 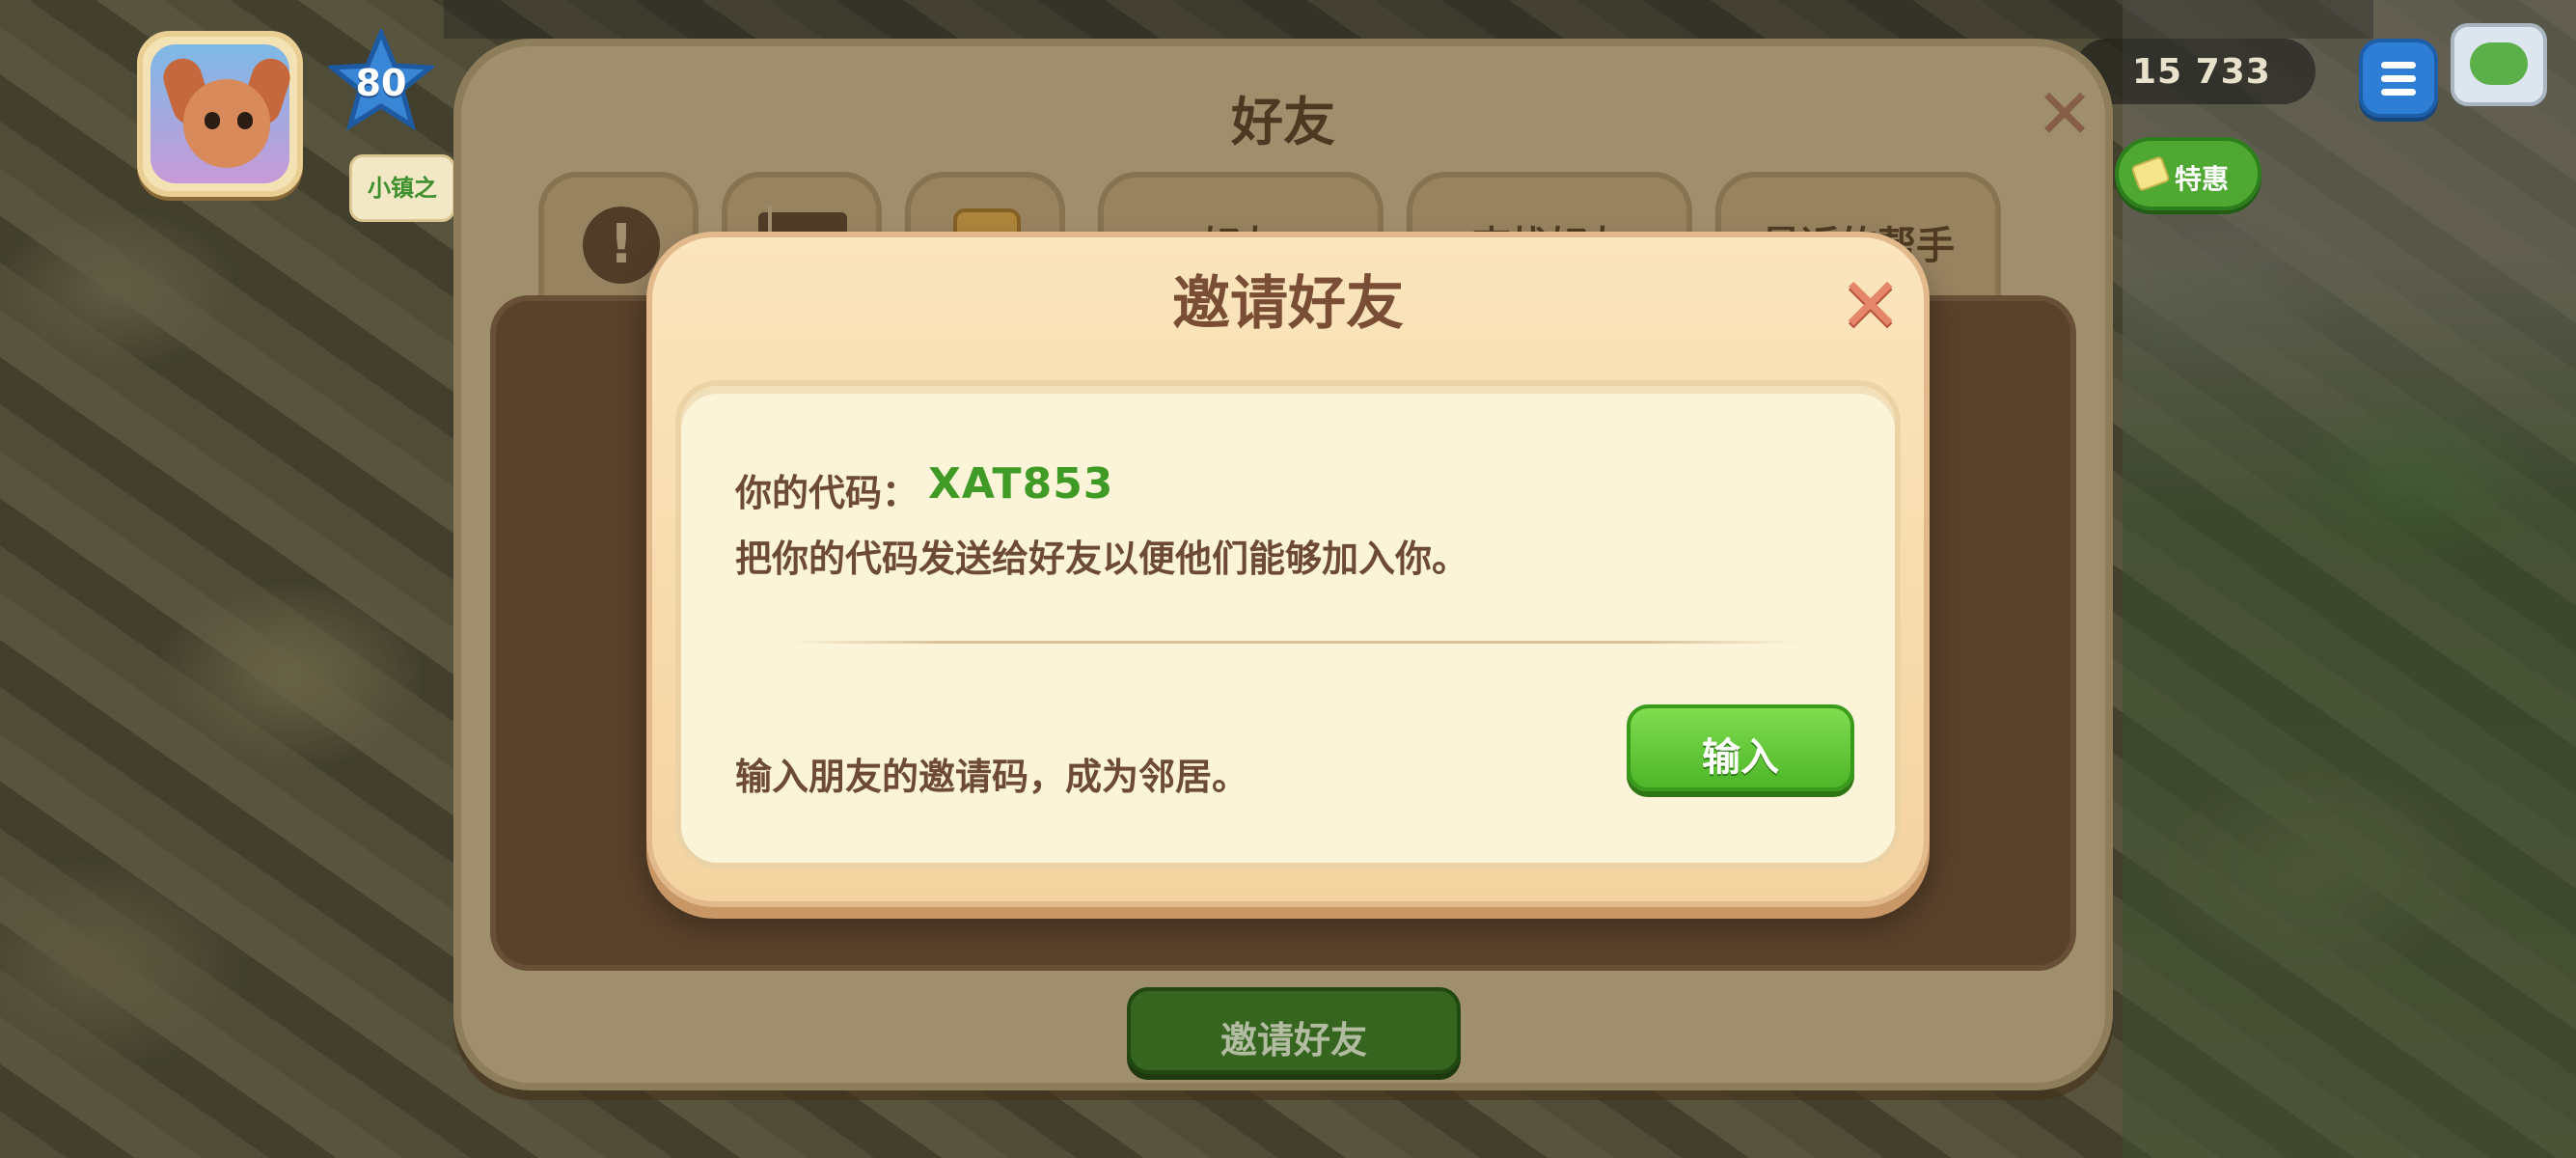 What do you see at coordinates (1409, 19) in the screenshot?
I see `top-hud-strip` at bounding box center [1409, 19].